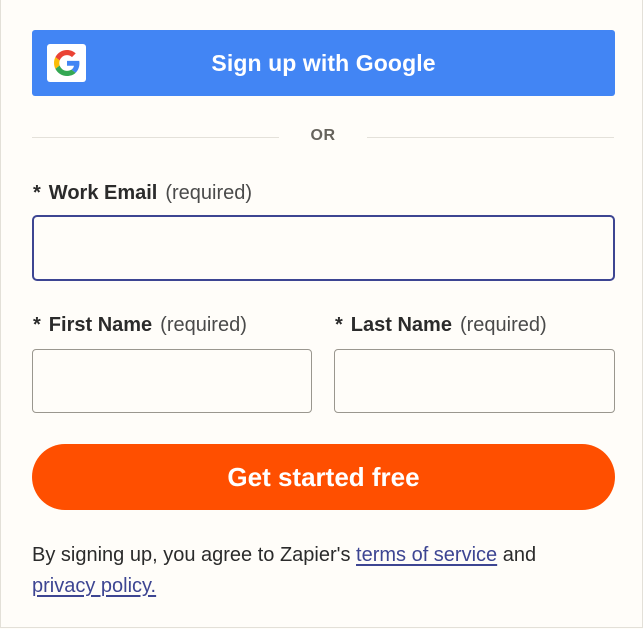 This screenshot has width=643, height=629. What do you see at coordinates (100, 325) in the screenshot?
I see `first-name-label-text: First Name` at bounding box center [100, 325].